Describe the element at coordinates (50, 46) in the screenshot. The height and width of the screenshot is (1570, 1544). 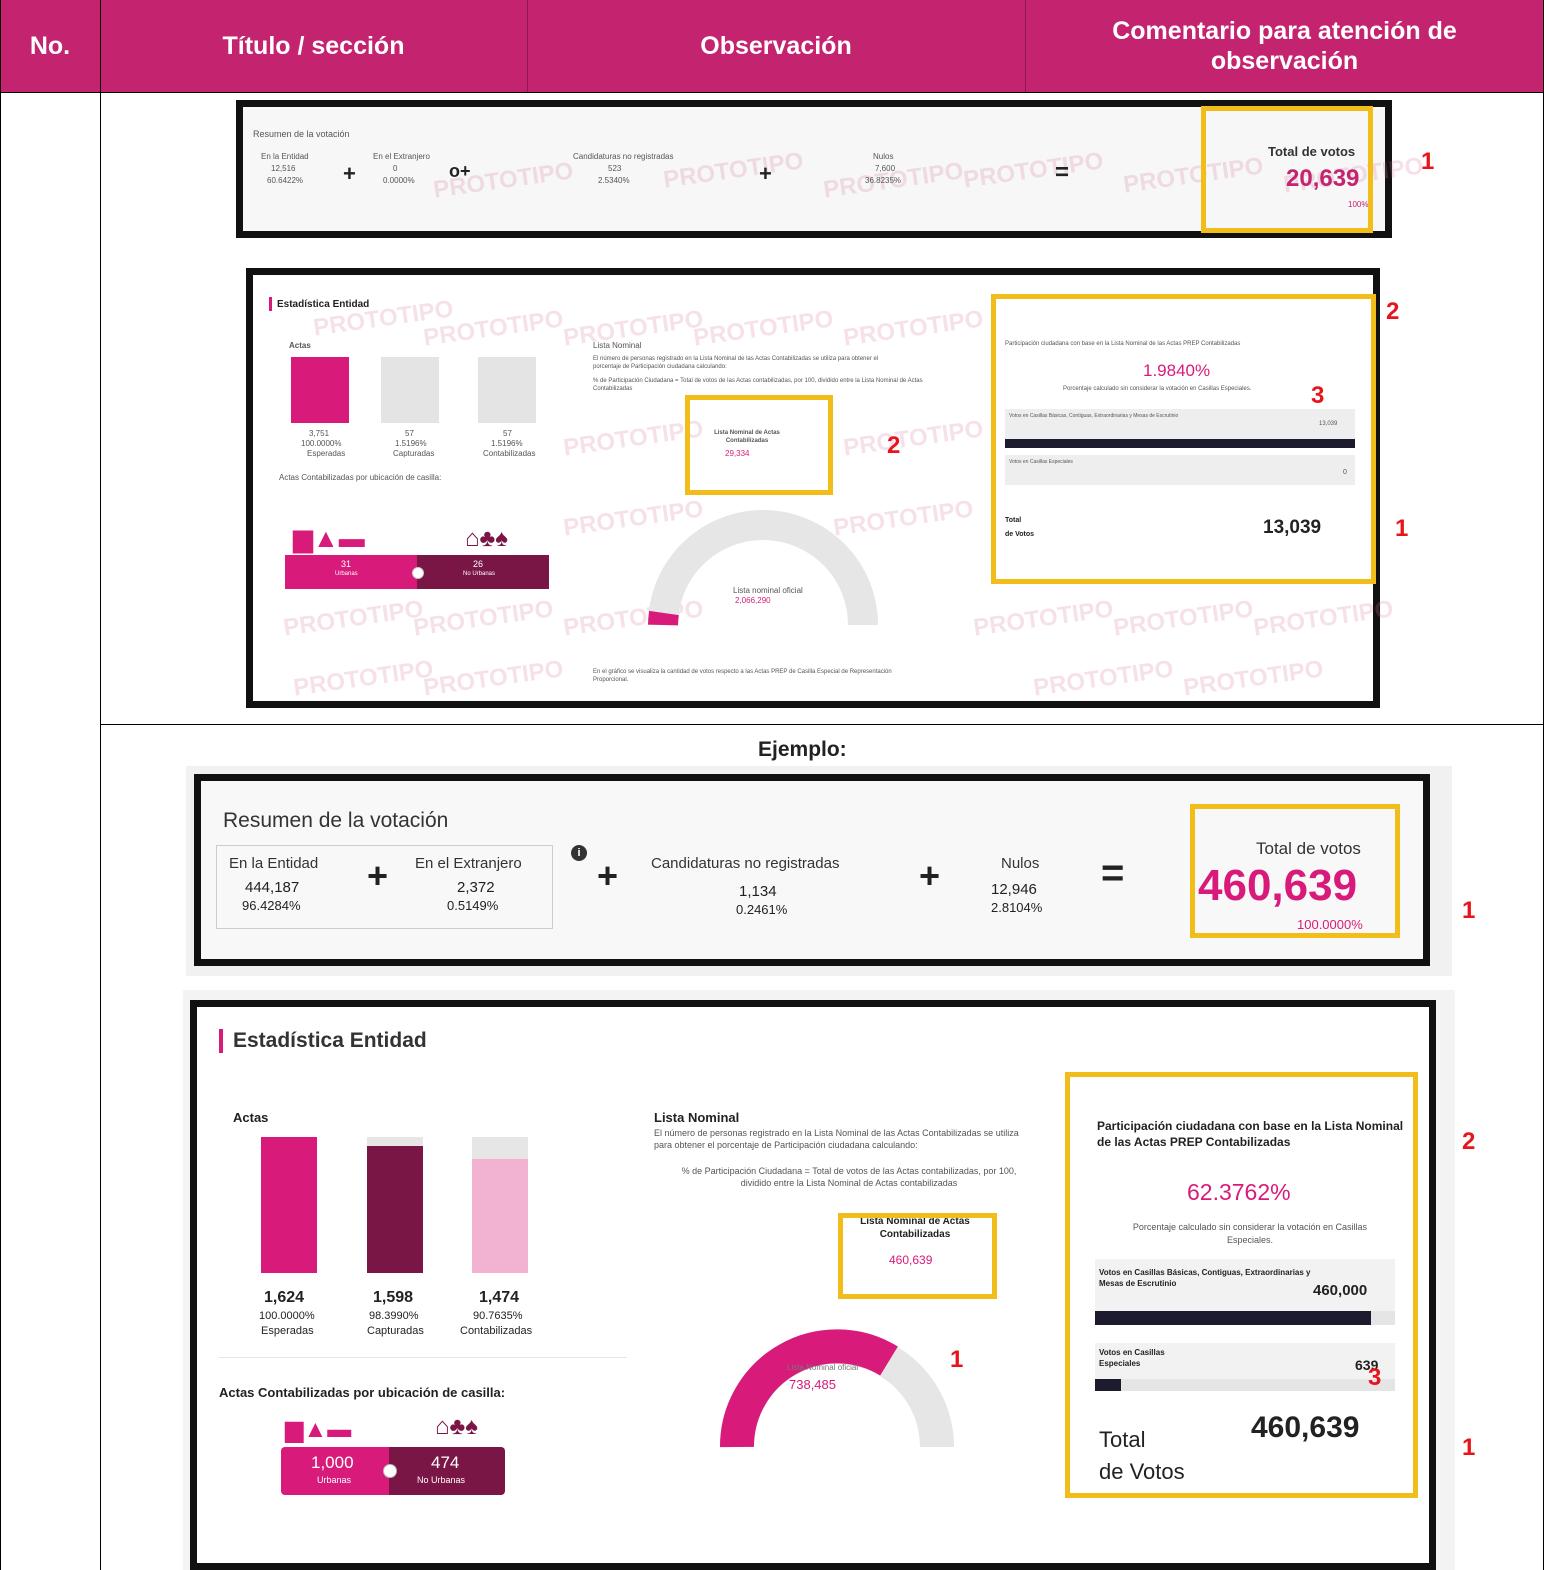
I see `header-col-no: No.` at that location.